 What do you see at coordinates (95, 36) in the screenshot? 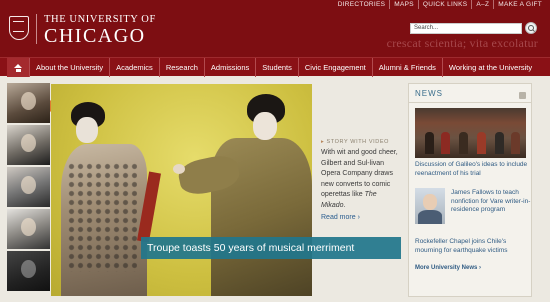
I see `logo-chicago: CHICAGO` at bounding box center [95, 36].